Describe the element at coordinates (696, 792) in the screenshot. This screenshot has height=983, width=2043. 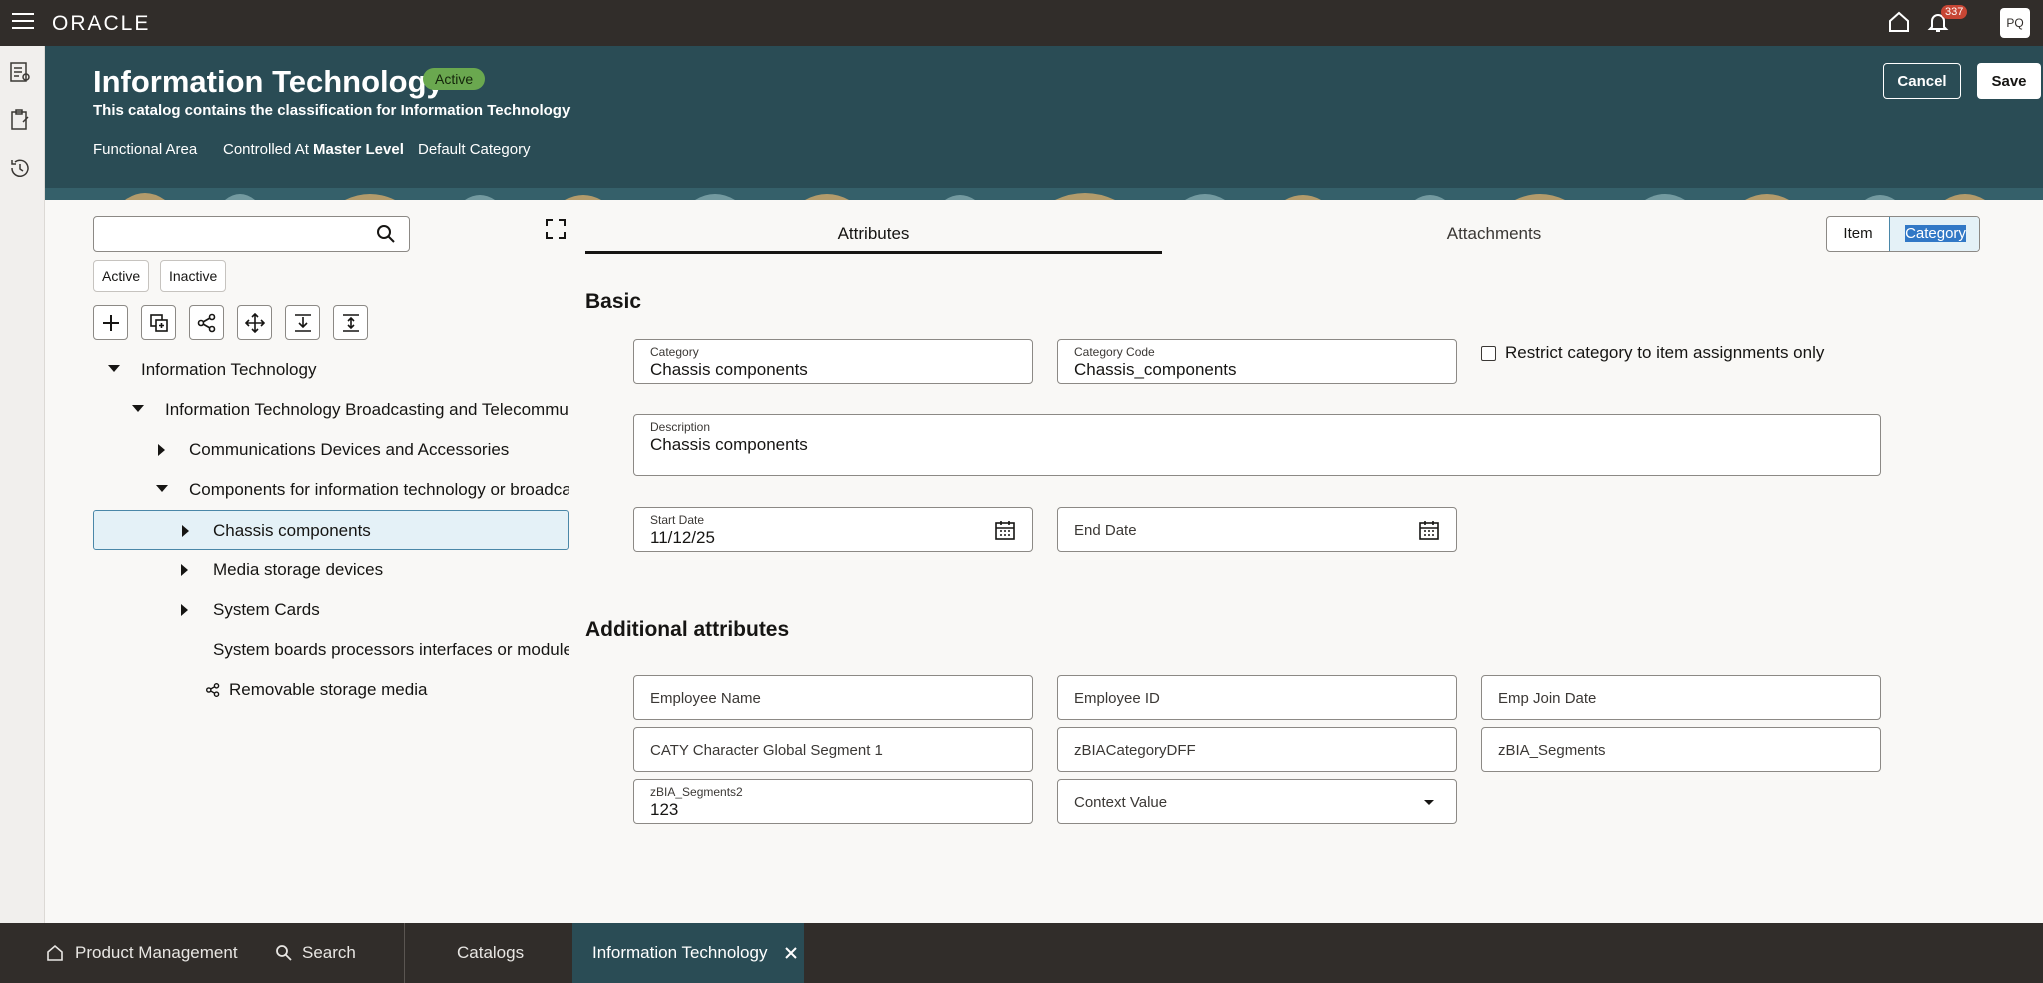
I see `field-label: zBIA_Segments2` at that location.